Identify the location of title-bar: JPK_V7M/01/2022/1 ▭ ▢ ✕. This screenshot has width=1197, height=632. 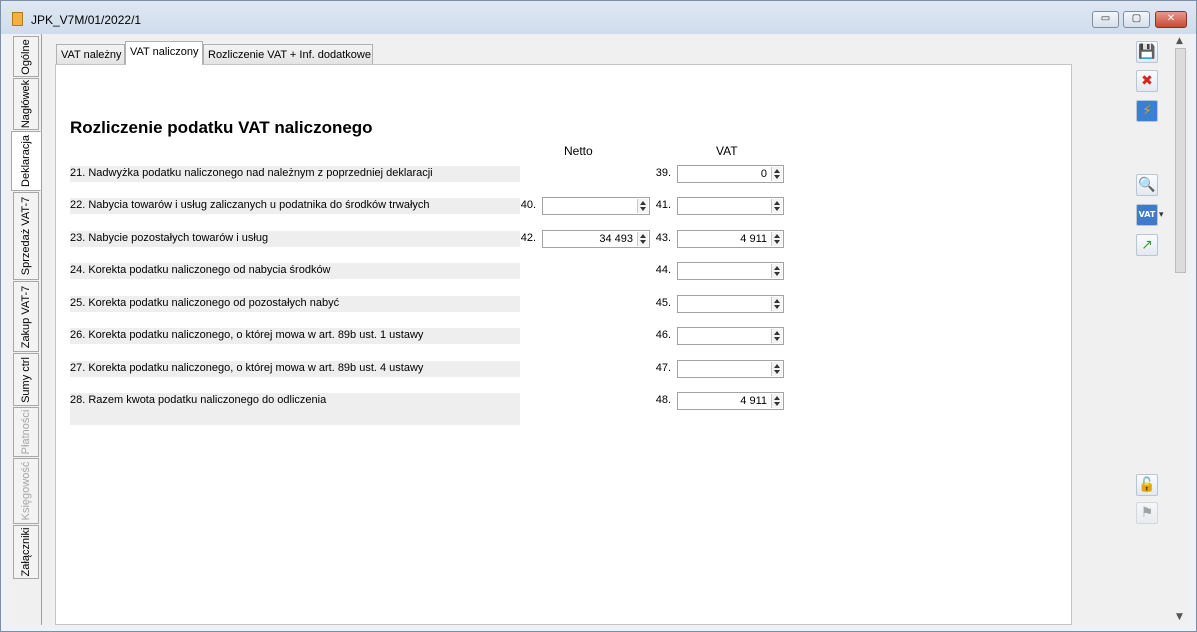
(598, 17).